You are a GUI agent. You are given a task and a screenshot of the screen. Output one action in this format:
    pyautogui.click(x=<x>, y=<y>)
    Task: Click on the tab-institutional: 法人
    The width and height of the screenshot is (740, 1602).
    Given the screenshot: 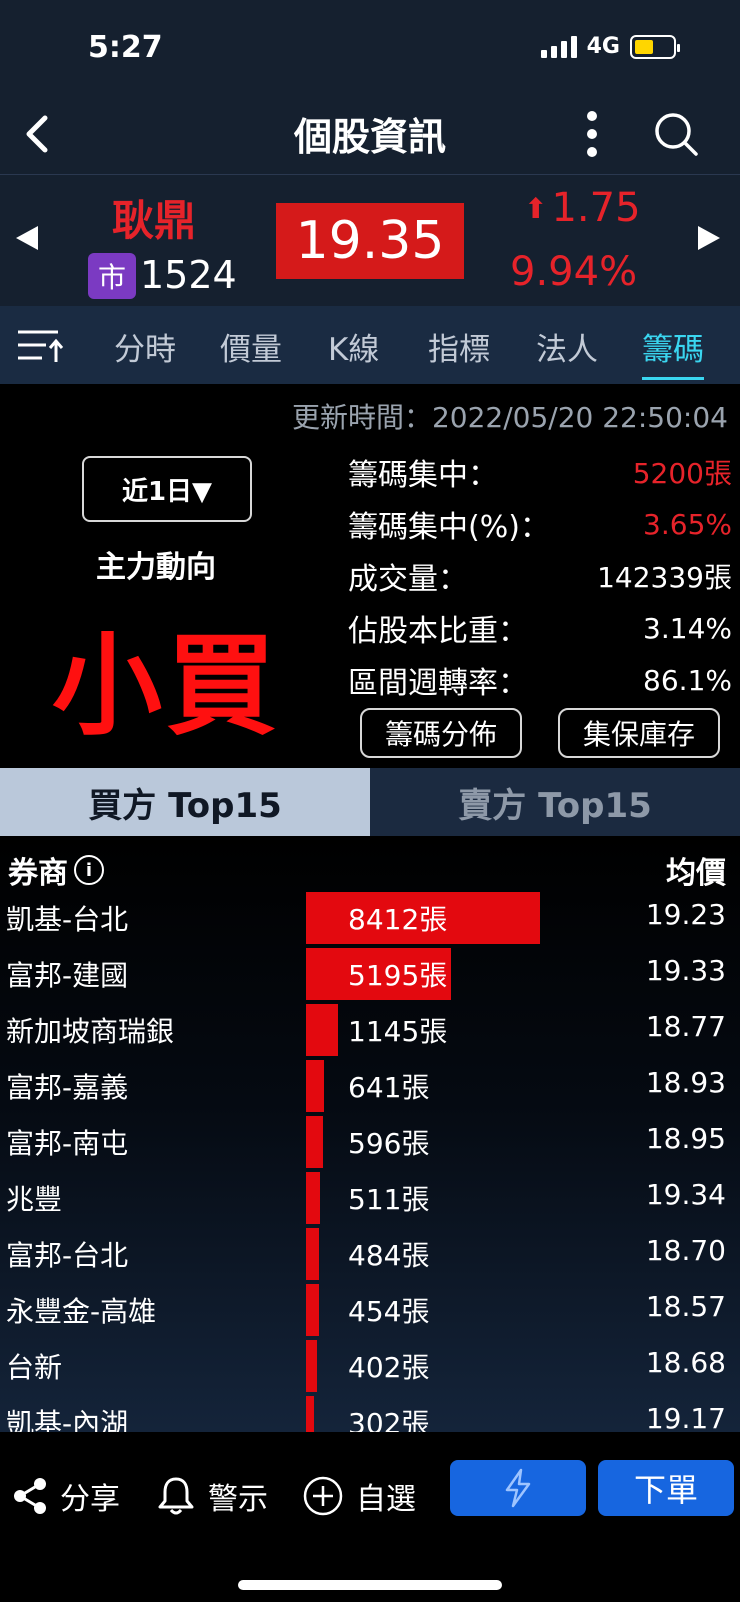 What is the action you would take?
    pyautogui.click(x=567, y=352)
    